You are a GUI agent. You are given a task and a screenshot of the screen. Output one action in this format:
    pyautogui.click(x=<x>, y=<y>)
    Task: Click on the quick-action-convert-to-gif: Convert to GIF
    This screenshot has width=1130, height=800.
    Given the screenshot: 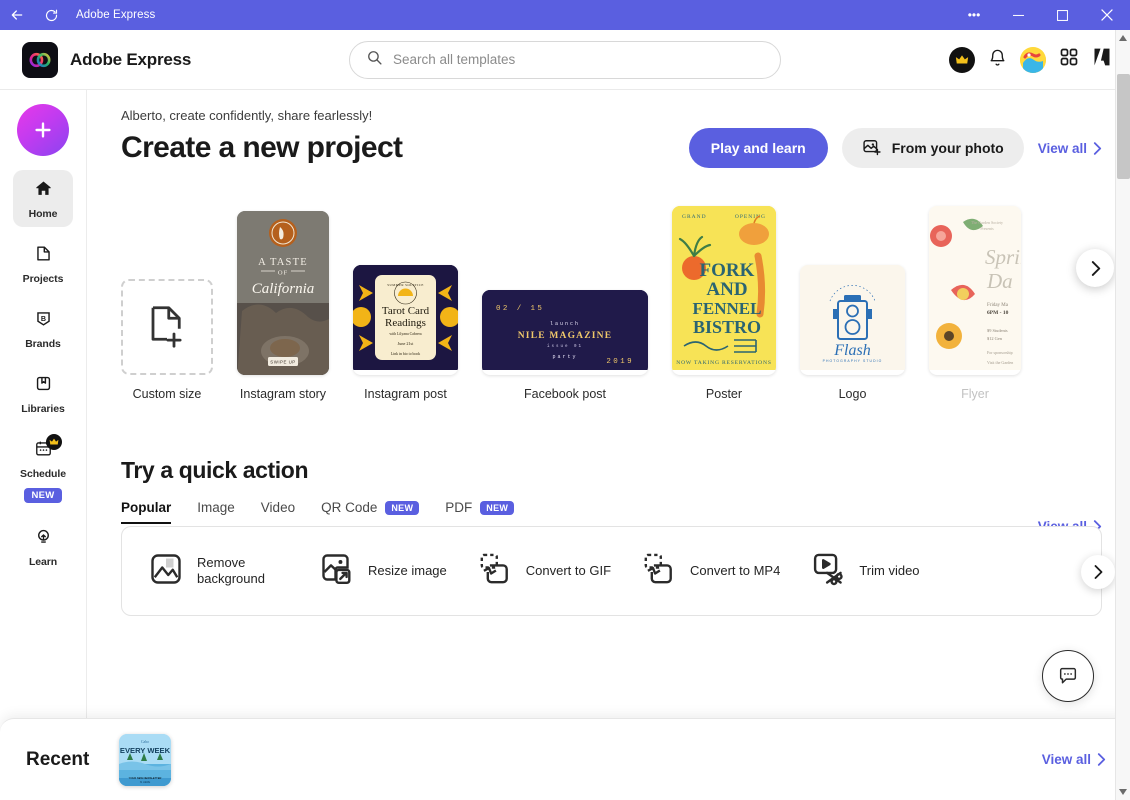 What is the action you would take?
    pyautogui.click(x=544, y=571)
    